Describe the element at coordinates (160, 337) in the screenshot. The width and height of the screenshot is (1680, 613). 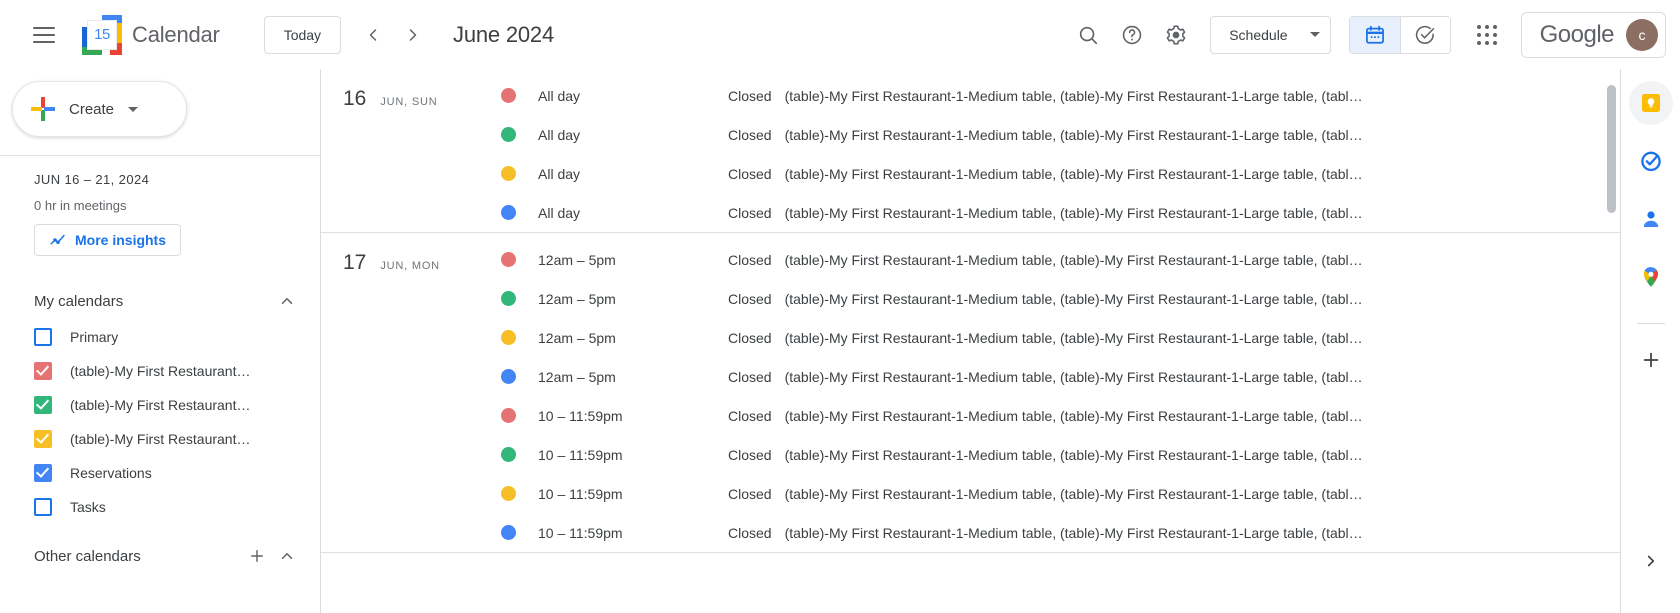
I see `calendar-list-item: Primary` at that location.